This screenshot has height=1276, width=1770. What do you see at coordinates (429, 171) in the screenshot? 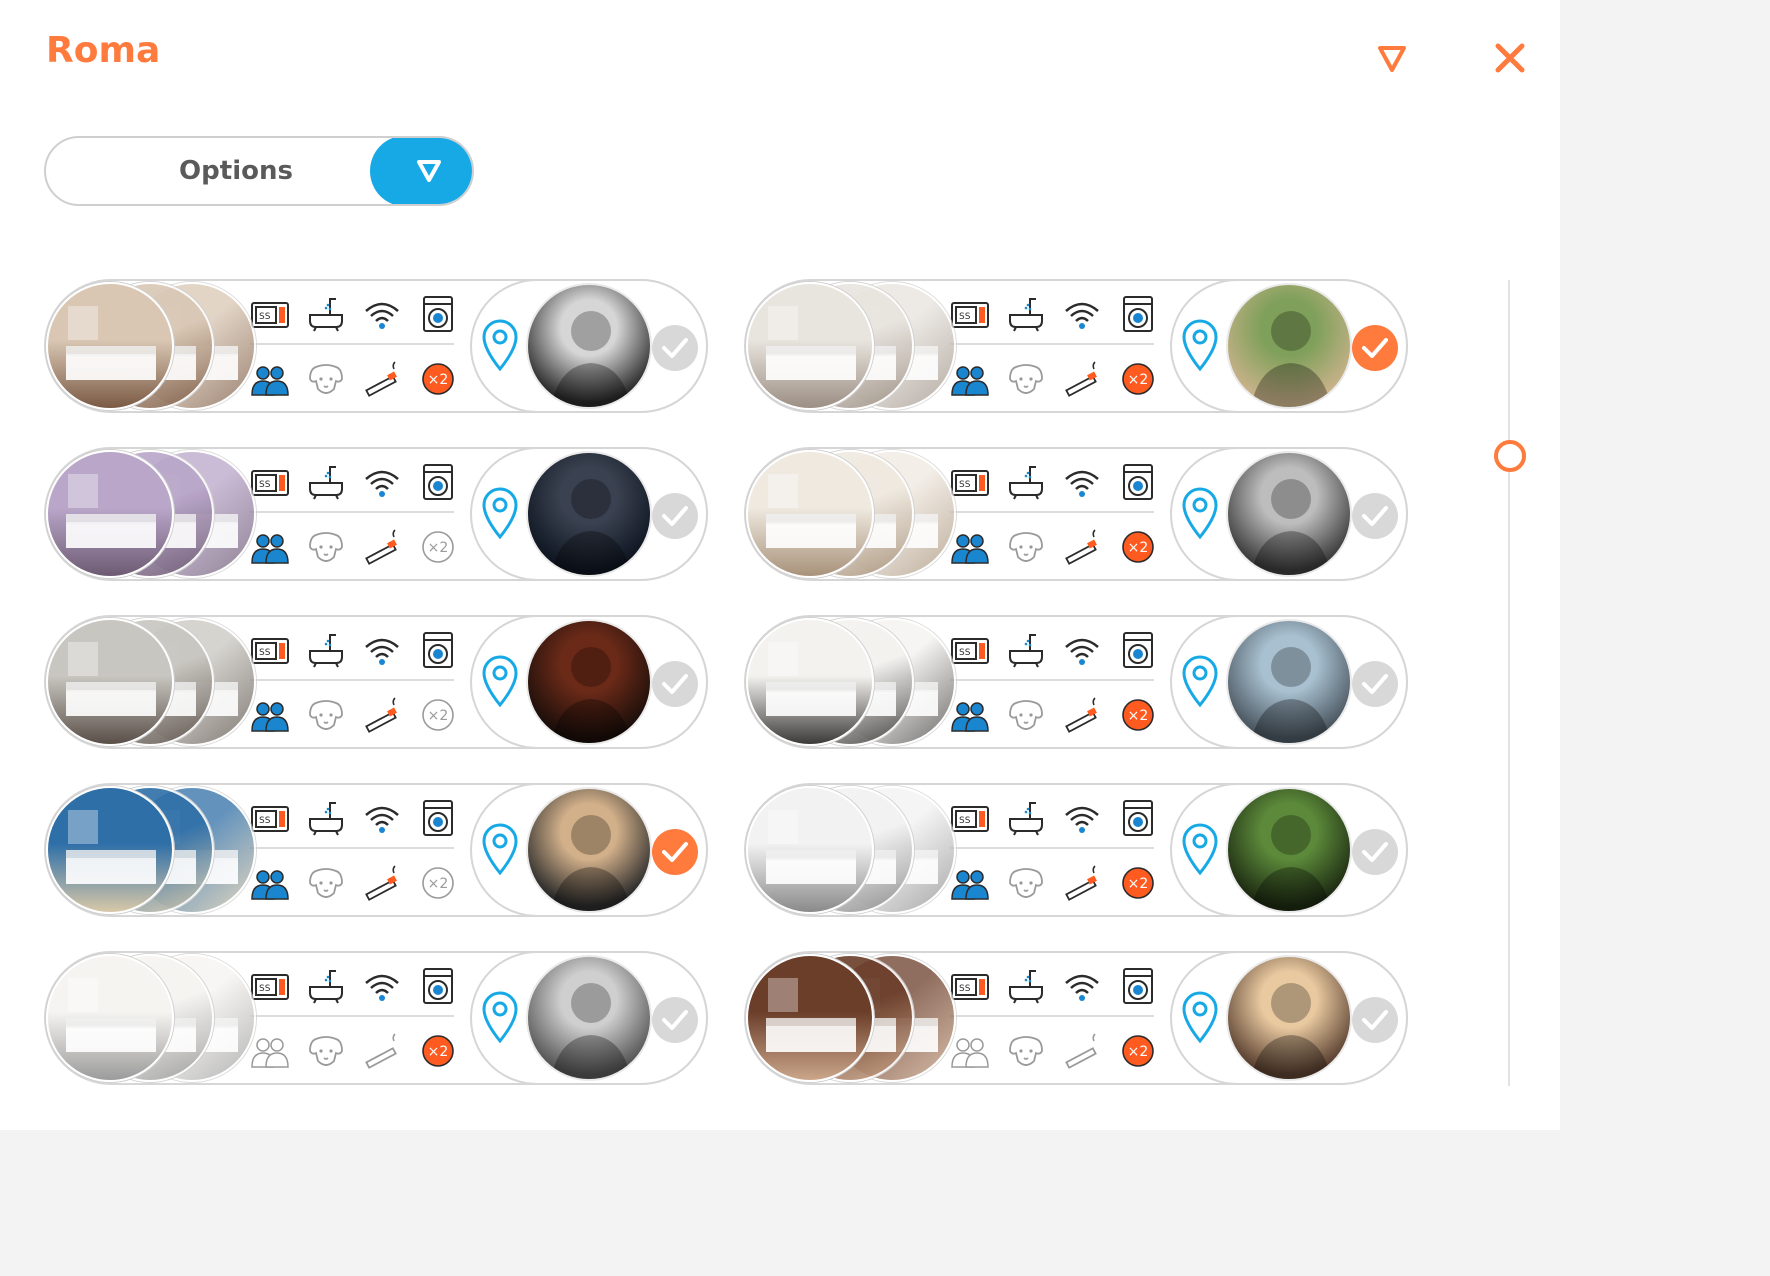
I see `triangle-down-icon` at bounding box center [429, 171].